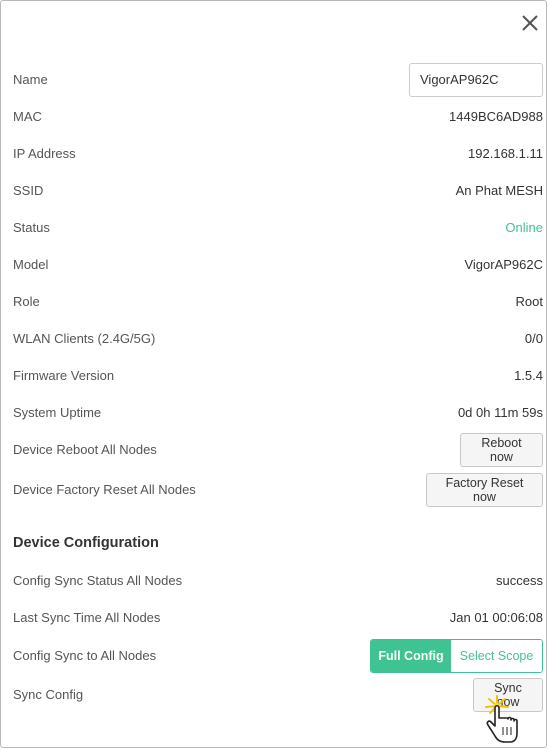 Image resolution: width=549 pixels, height=750 pixels. I want to click on full-config-option: Full Config, so click(411, 655).